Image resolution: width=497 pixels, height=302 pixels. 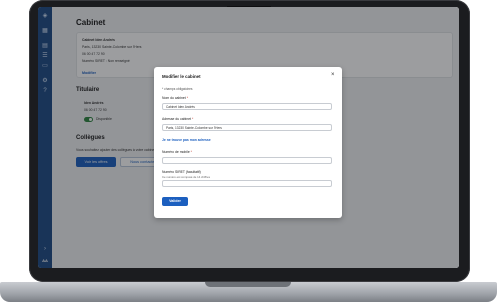 What do you see at coordinates (177, 89) in the screenshot?
I see `required-fields-note: * champs obligatoires` at bounding box center [177, 89].